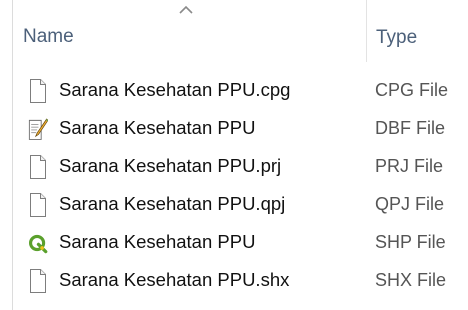 The width and height of the screenshot is (468, 310). What do you see at coordinates (48, 37) in the screenshot?
I see `column-header-name: Name` at bounding box center [48, 37].